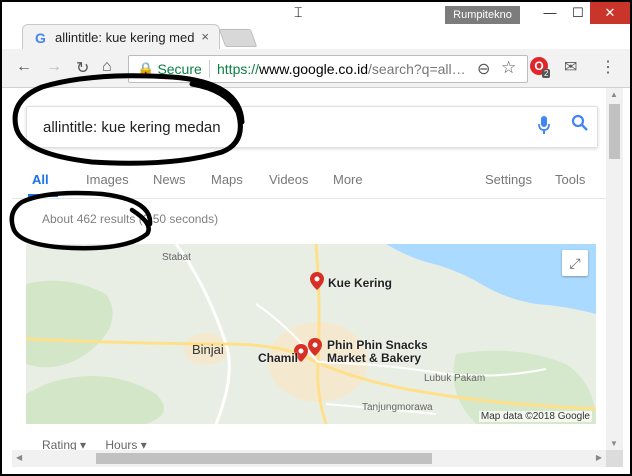 The image size is (632, 476). I want to click on profile-name: Rumpitekno, so click(482, 15).